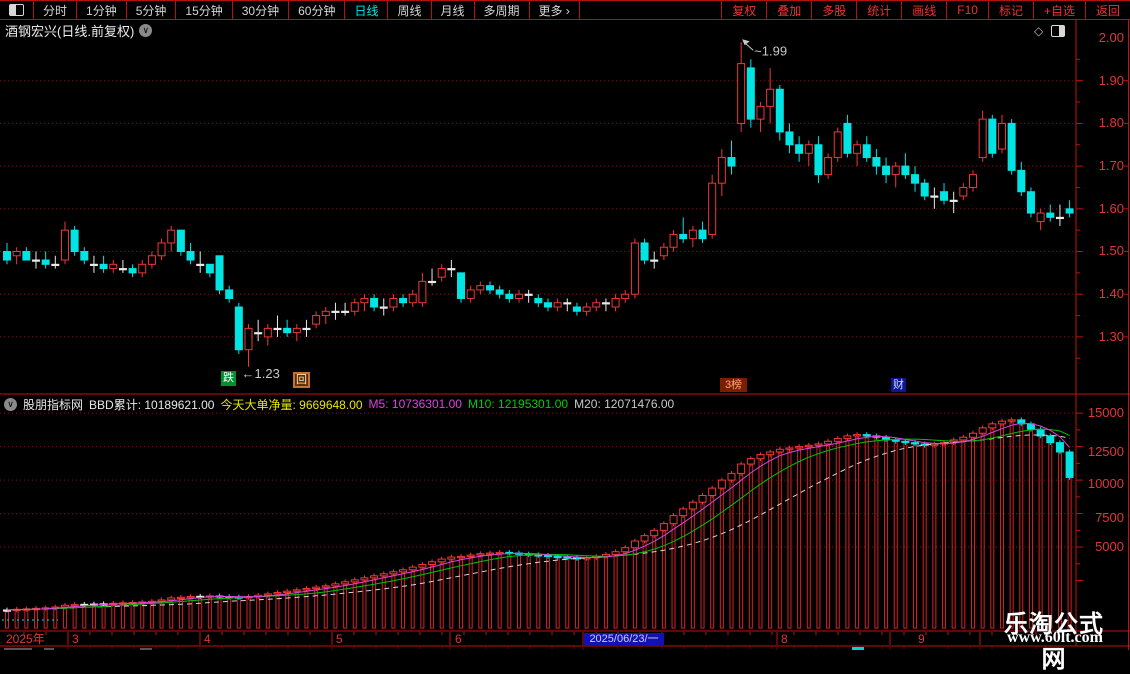  What do you see at coordinates (317, 10) in the screenshot?
I see `top-menu-item-5: 60分钟` at bounding box center [317, 10].